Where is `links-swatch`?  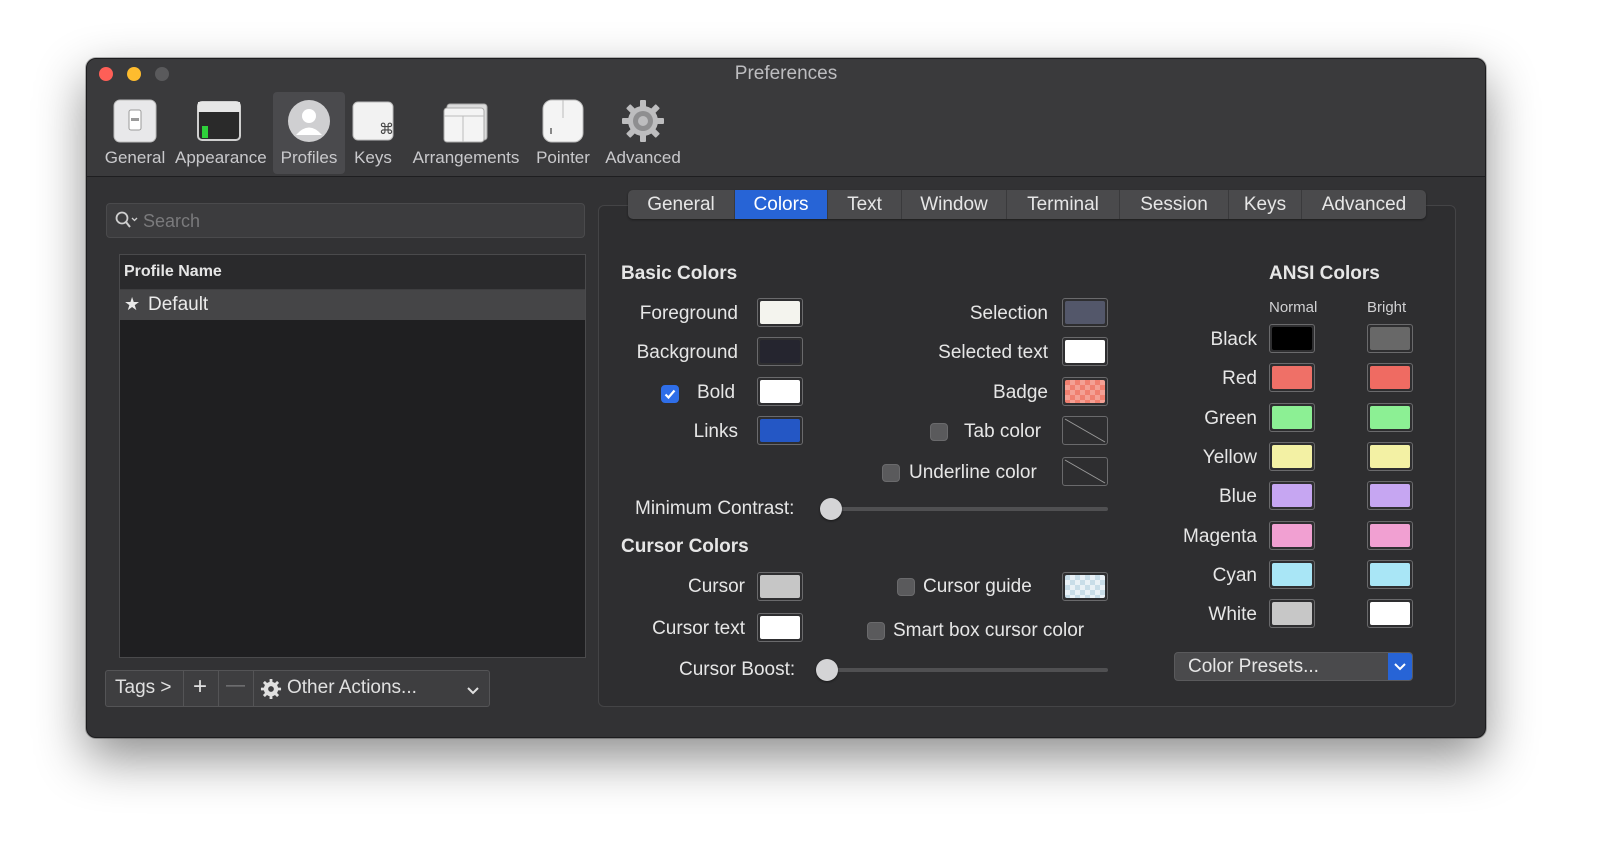
links-swatch is located at coordinates (780, 430).